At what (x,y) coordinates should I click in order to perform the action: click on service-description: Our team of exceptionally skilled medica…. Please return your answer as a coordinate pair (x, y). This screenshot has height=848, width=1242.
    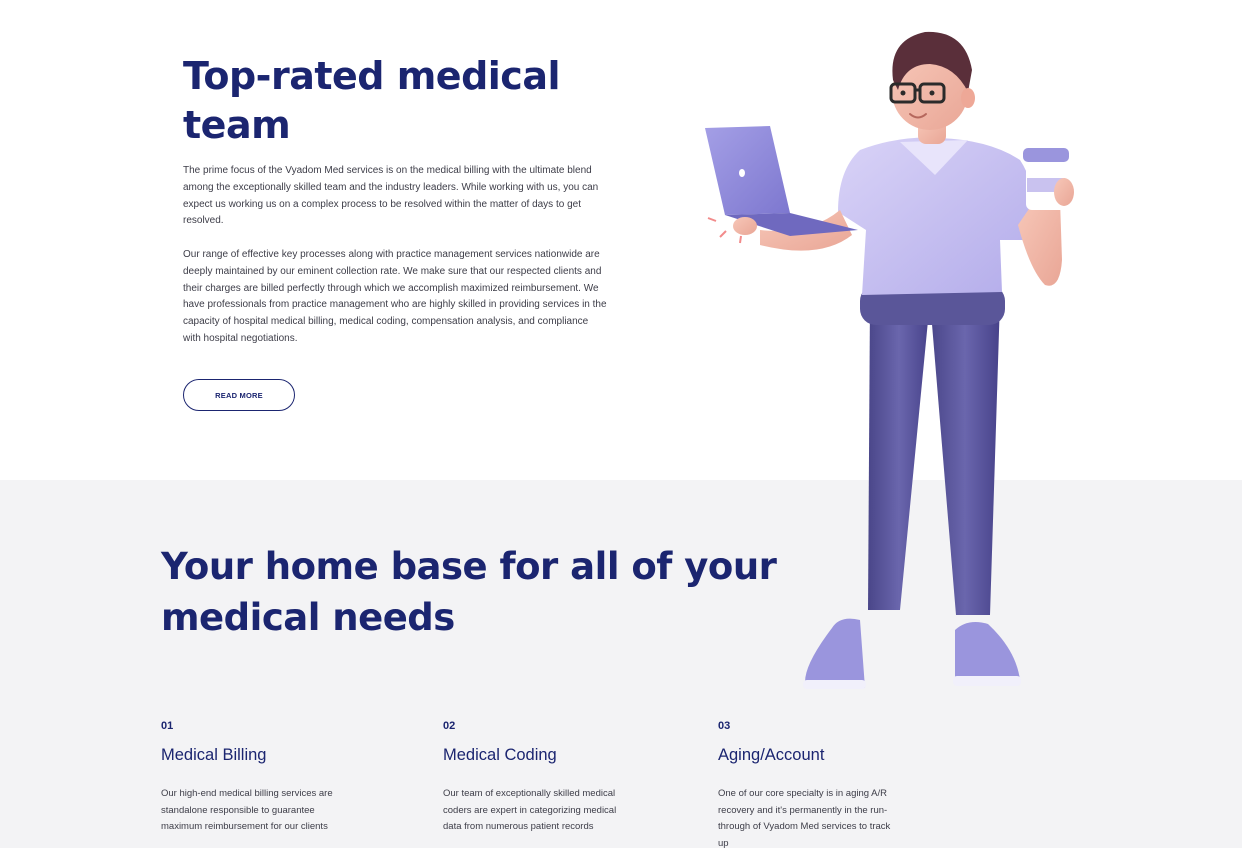
    Looking at the image, I should click on (530, 810).